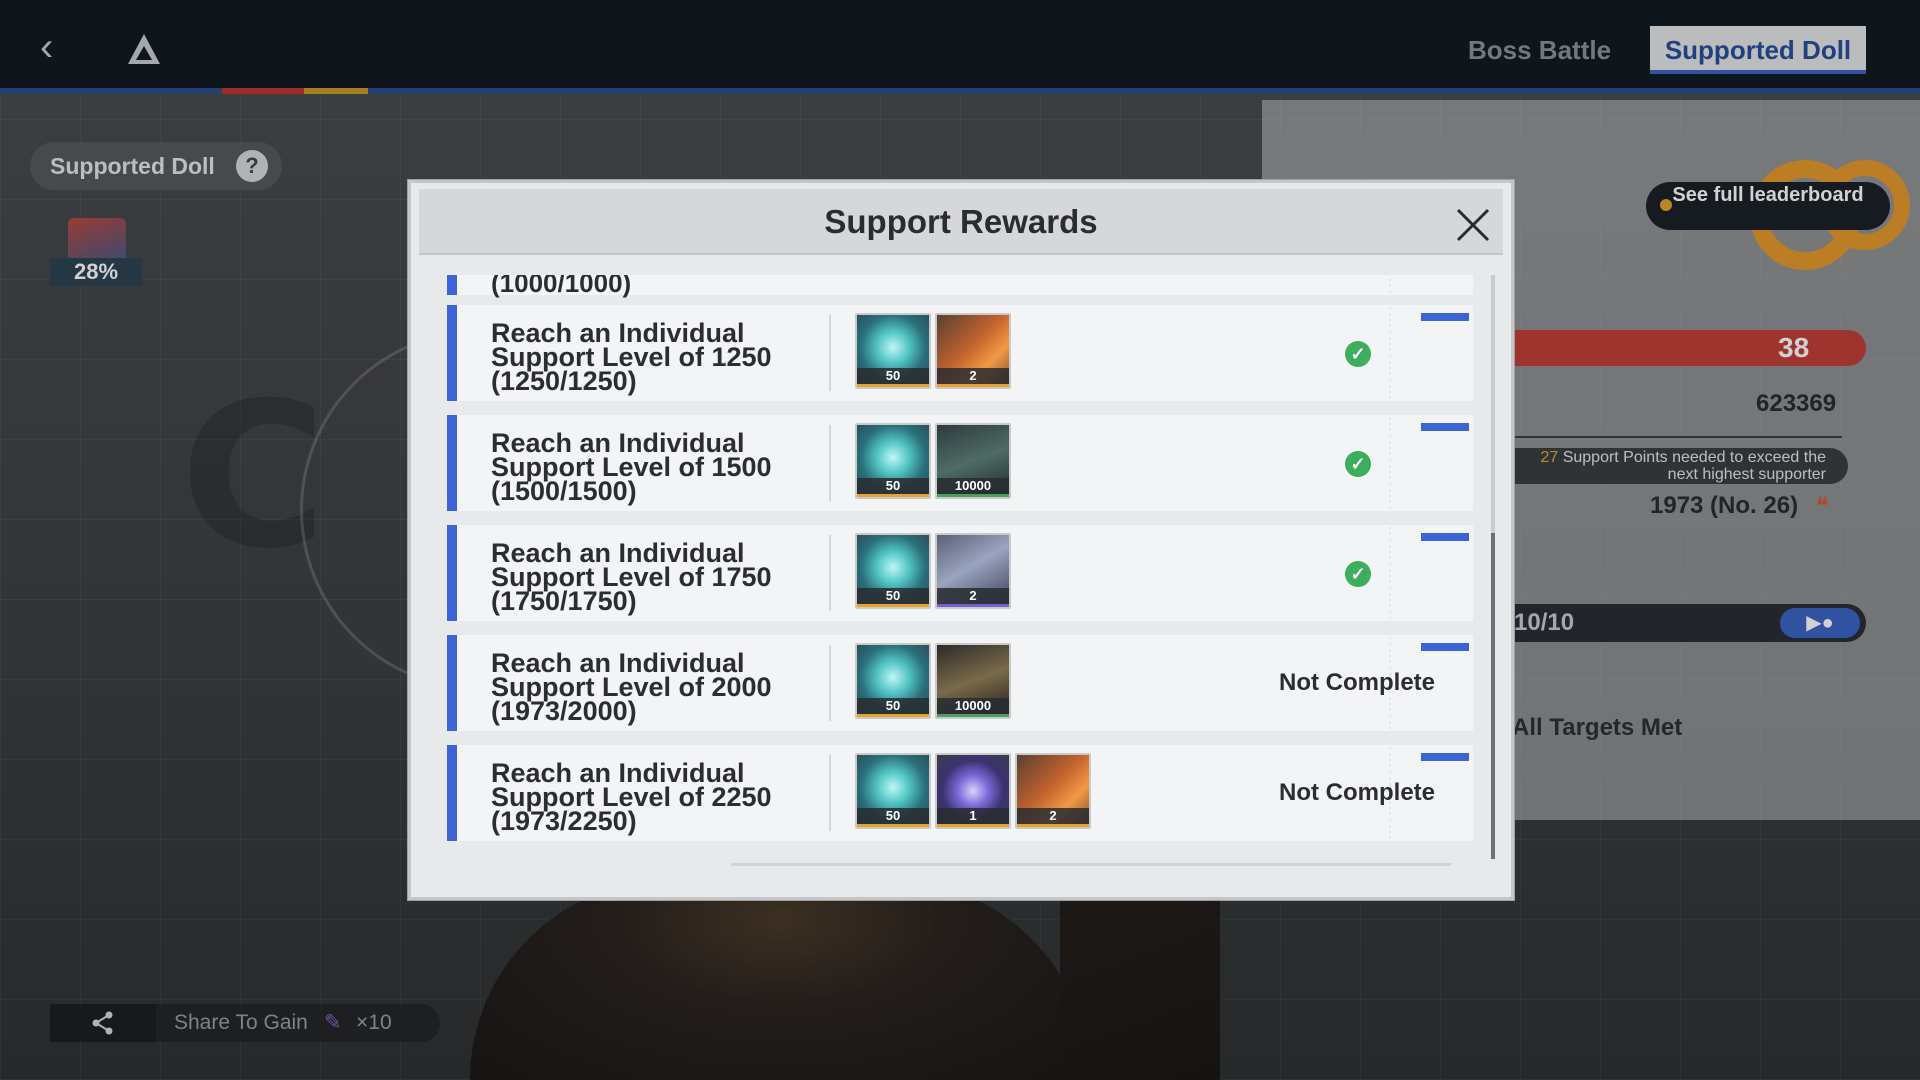  What do you see at coordinates (1473, 225) in the screenshot?
I see `close-icon` at bounding box center [1473, 225].